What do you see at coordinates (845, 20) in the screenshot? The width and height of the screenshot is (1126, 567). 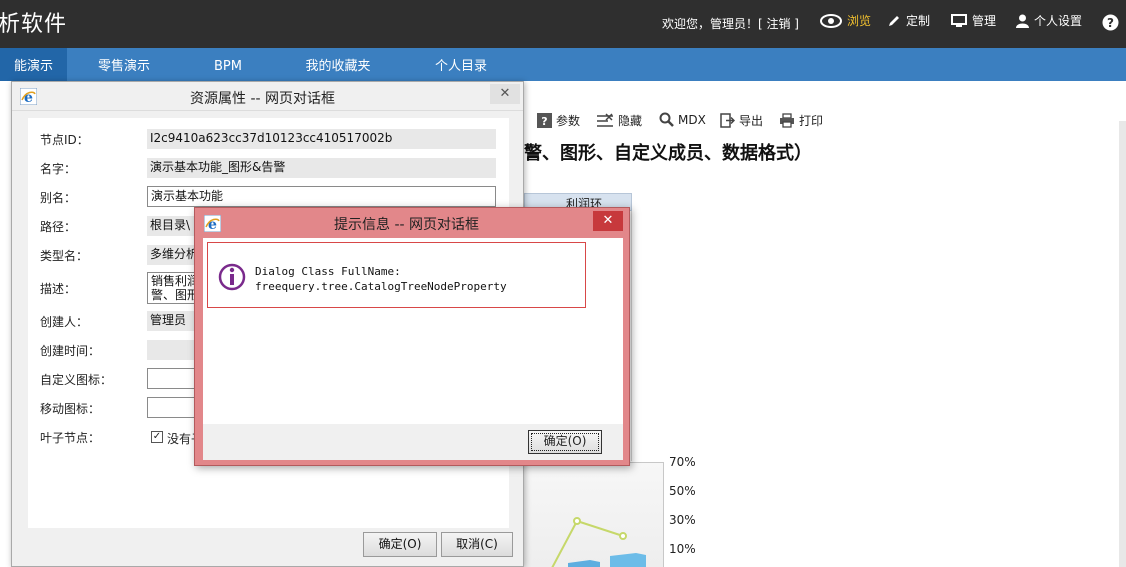 I see `nav-browse: 浏览` at bounding box center [845, 20].